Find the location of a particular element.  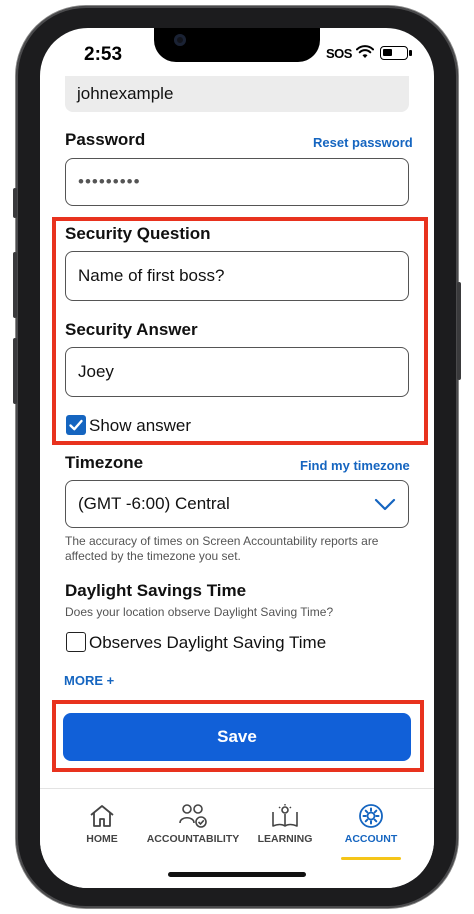

show-answer-label: Show answer is located at coordinates (140, 426).